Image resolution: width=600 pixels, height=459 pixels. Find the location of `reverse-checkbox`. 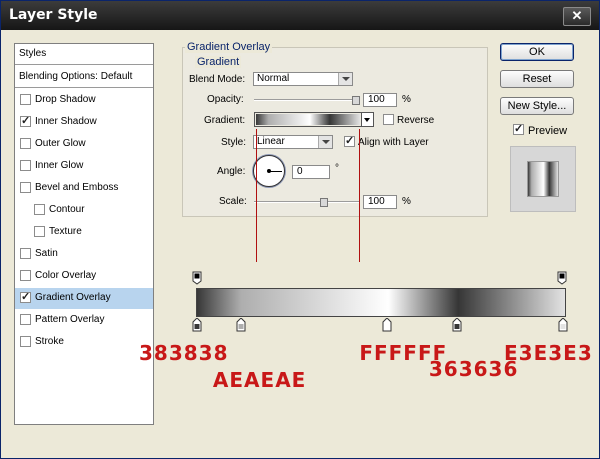

reverse-checkbox is located at coordinates (388, 119).